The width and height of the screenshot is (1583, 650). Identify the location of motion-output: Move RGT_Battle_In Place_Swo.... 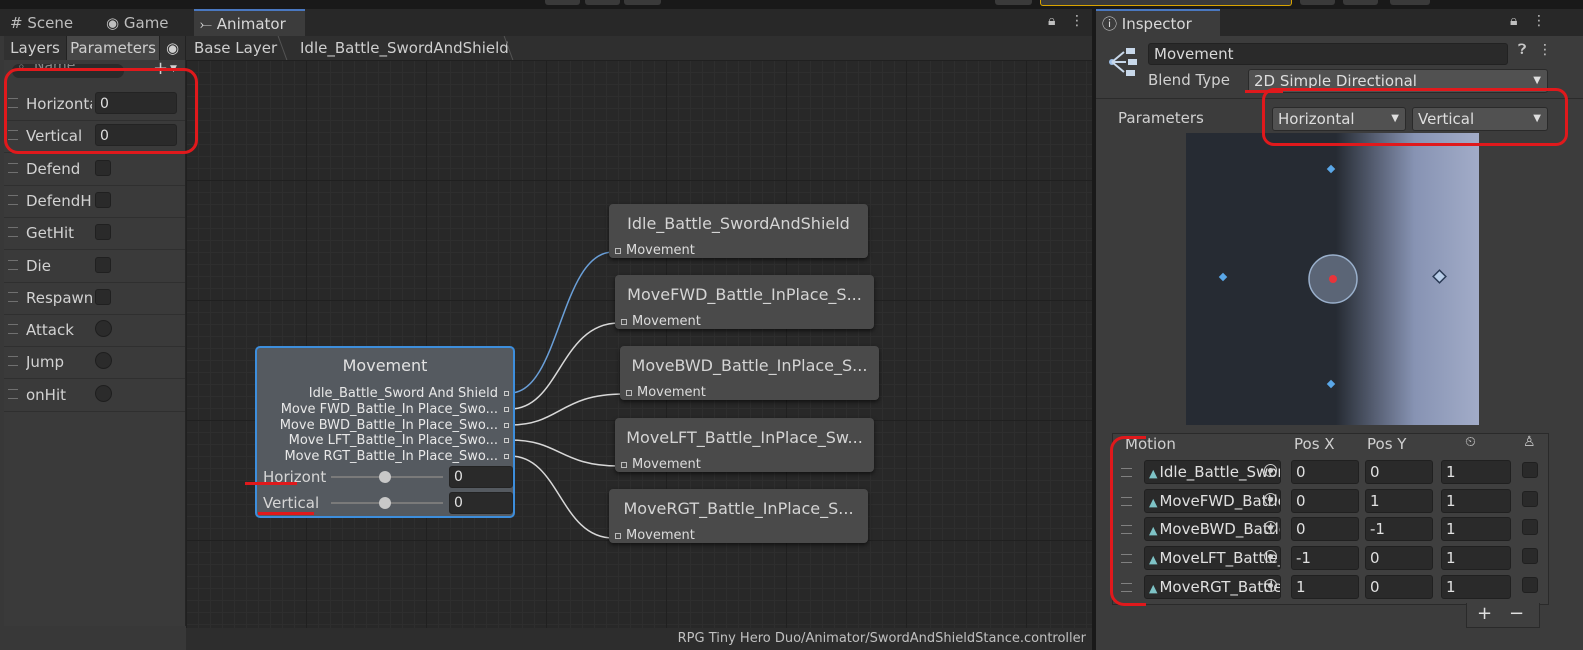
(396, 456).